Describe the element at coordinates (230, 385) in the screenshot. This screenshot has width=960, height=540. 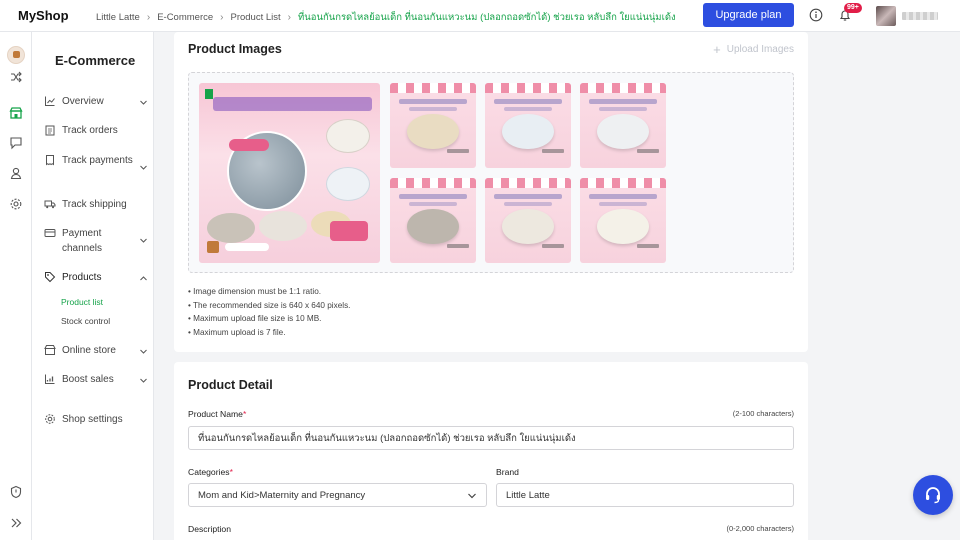
I see `section-title: Product Detail` at that location.